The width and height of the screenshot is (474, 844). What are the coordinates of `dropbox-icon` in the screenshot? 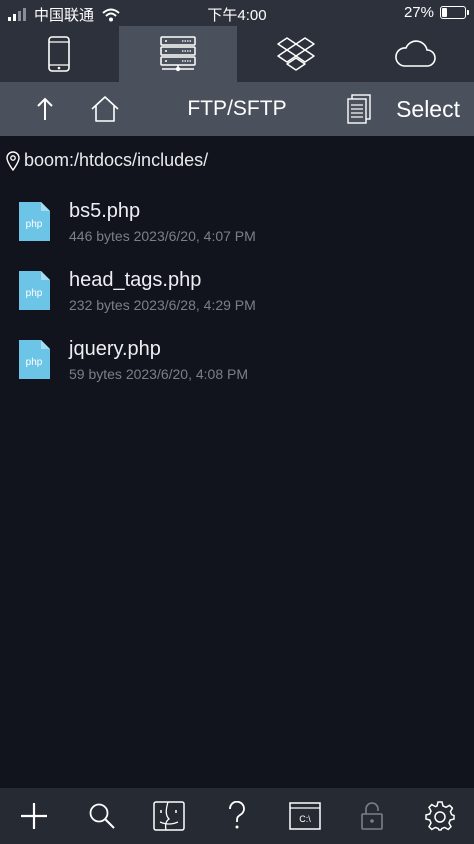 It's located at (296, 54).